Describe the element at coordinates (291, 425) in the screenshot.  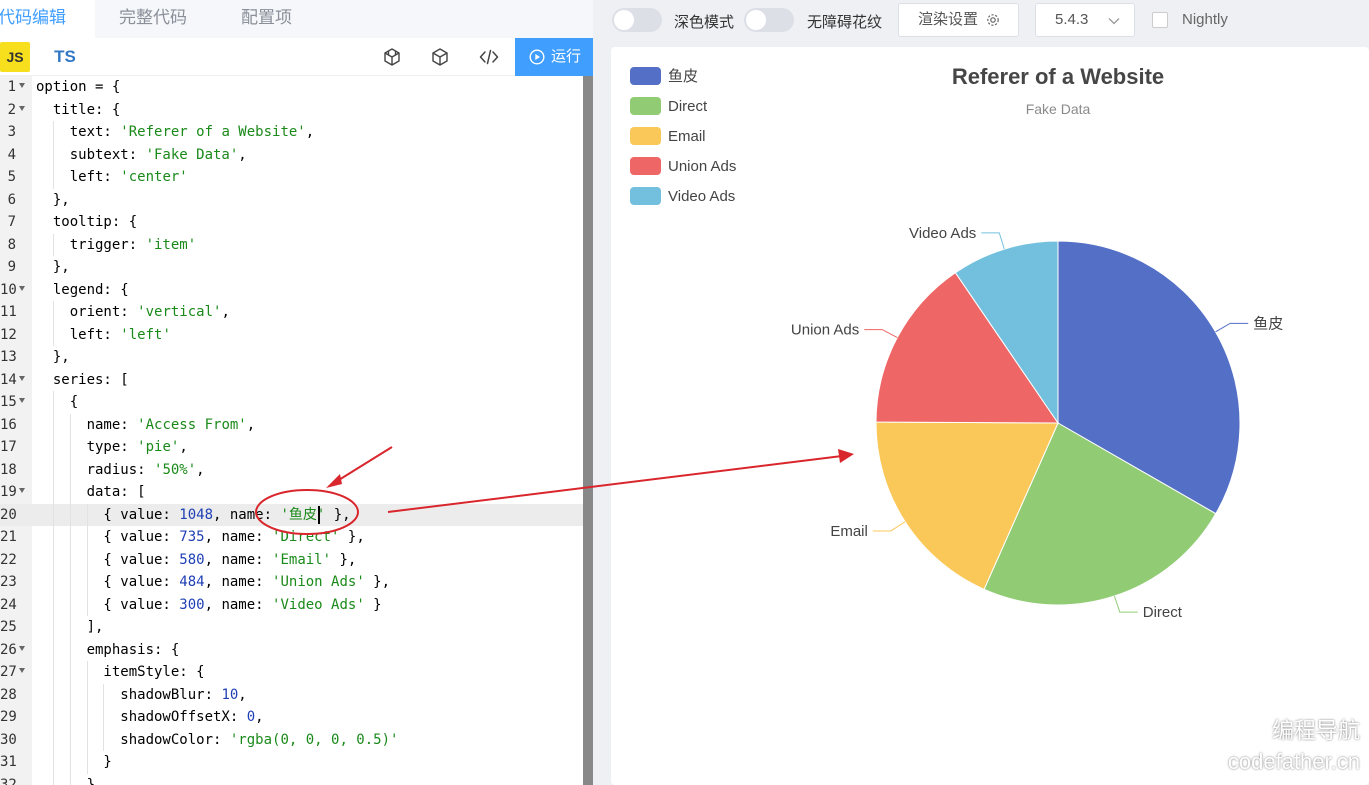
I see `code-line: 16 name: 'Access From',` at that location.